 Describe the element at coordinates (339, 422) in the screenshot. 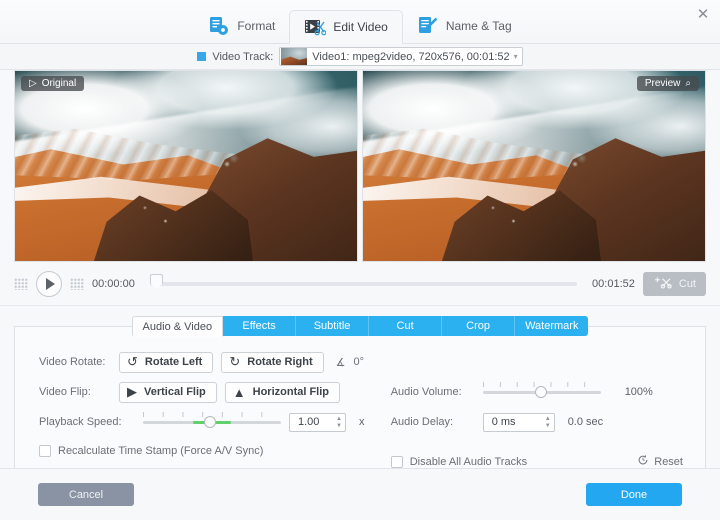

I see `stepper-arrows-icon: ▲ ▼` at that location.